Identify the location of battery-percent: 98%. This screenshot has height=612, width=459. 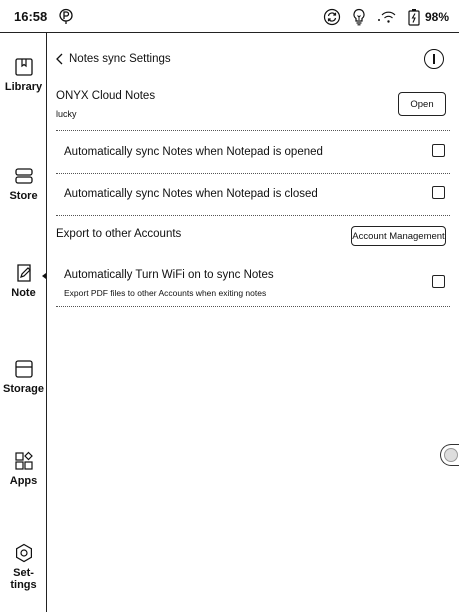
(436, 17).